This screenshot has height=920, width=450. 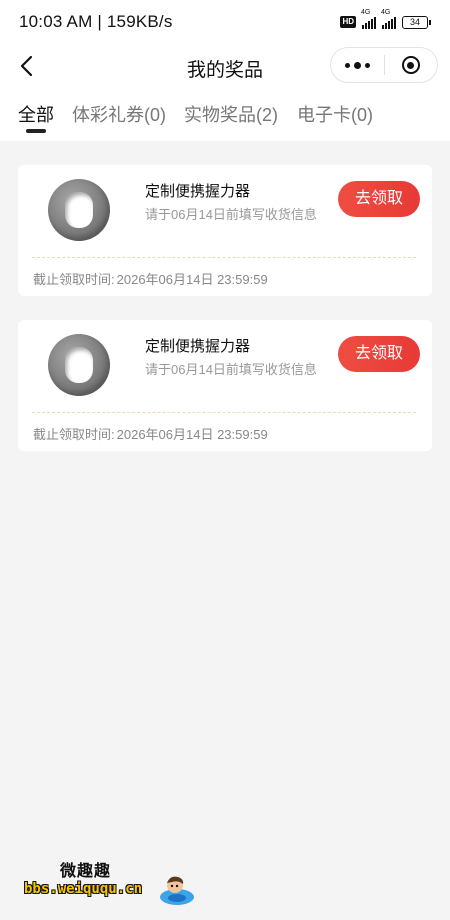 I want to click on more-button, so click(x=357, y=65).